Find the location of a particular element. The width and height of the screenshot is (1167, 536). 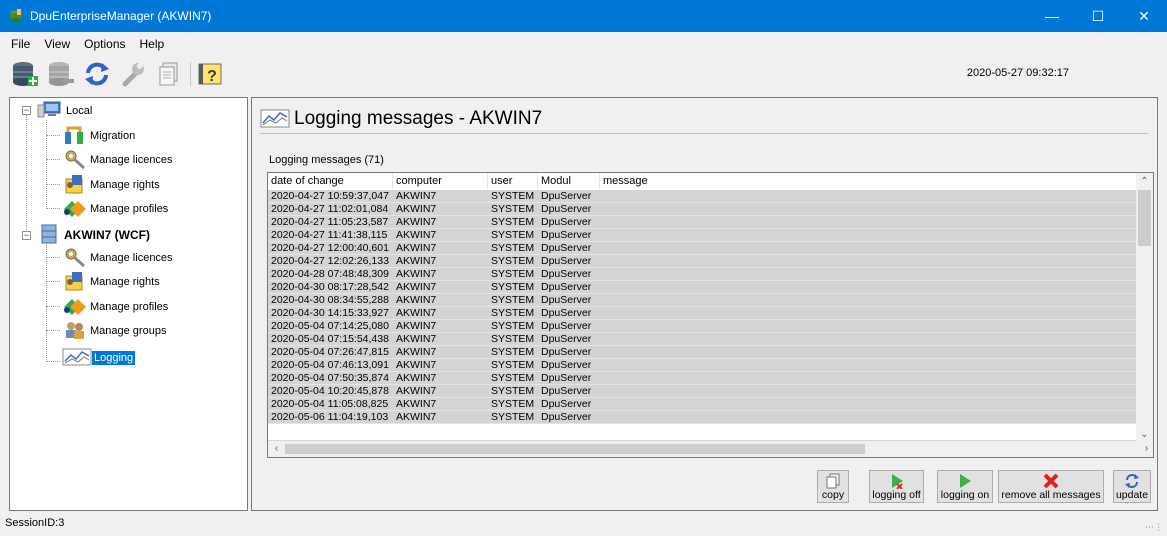

server-icon is located at coordinates (49, 235).